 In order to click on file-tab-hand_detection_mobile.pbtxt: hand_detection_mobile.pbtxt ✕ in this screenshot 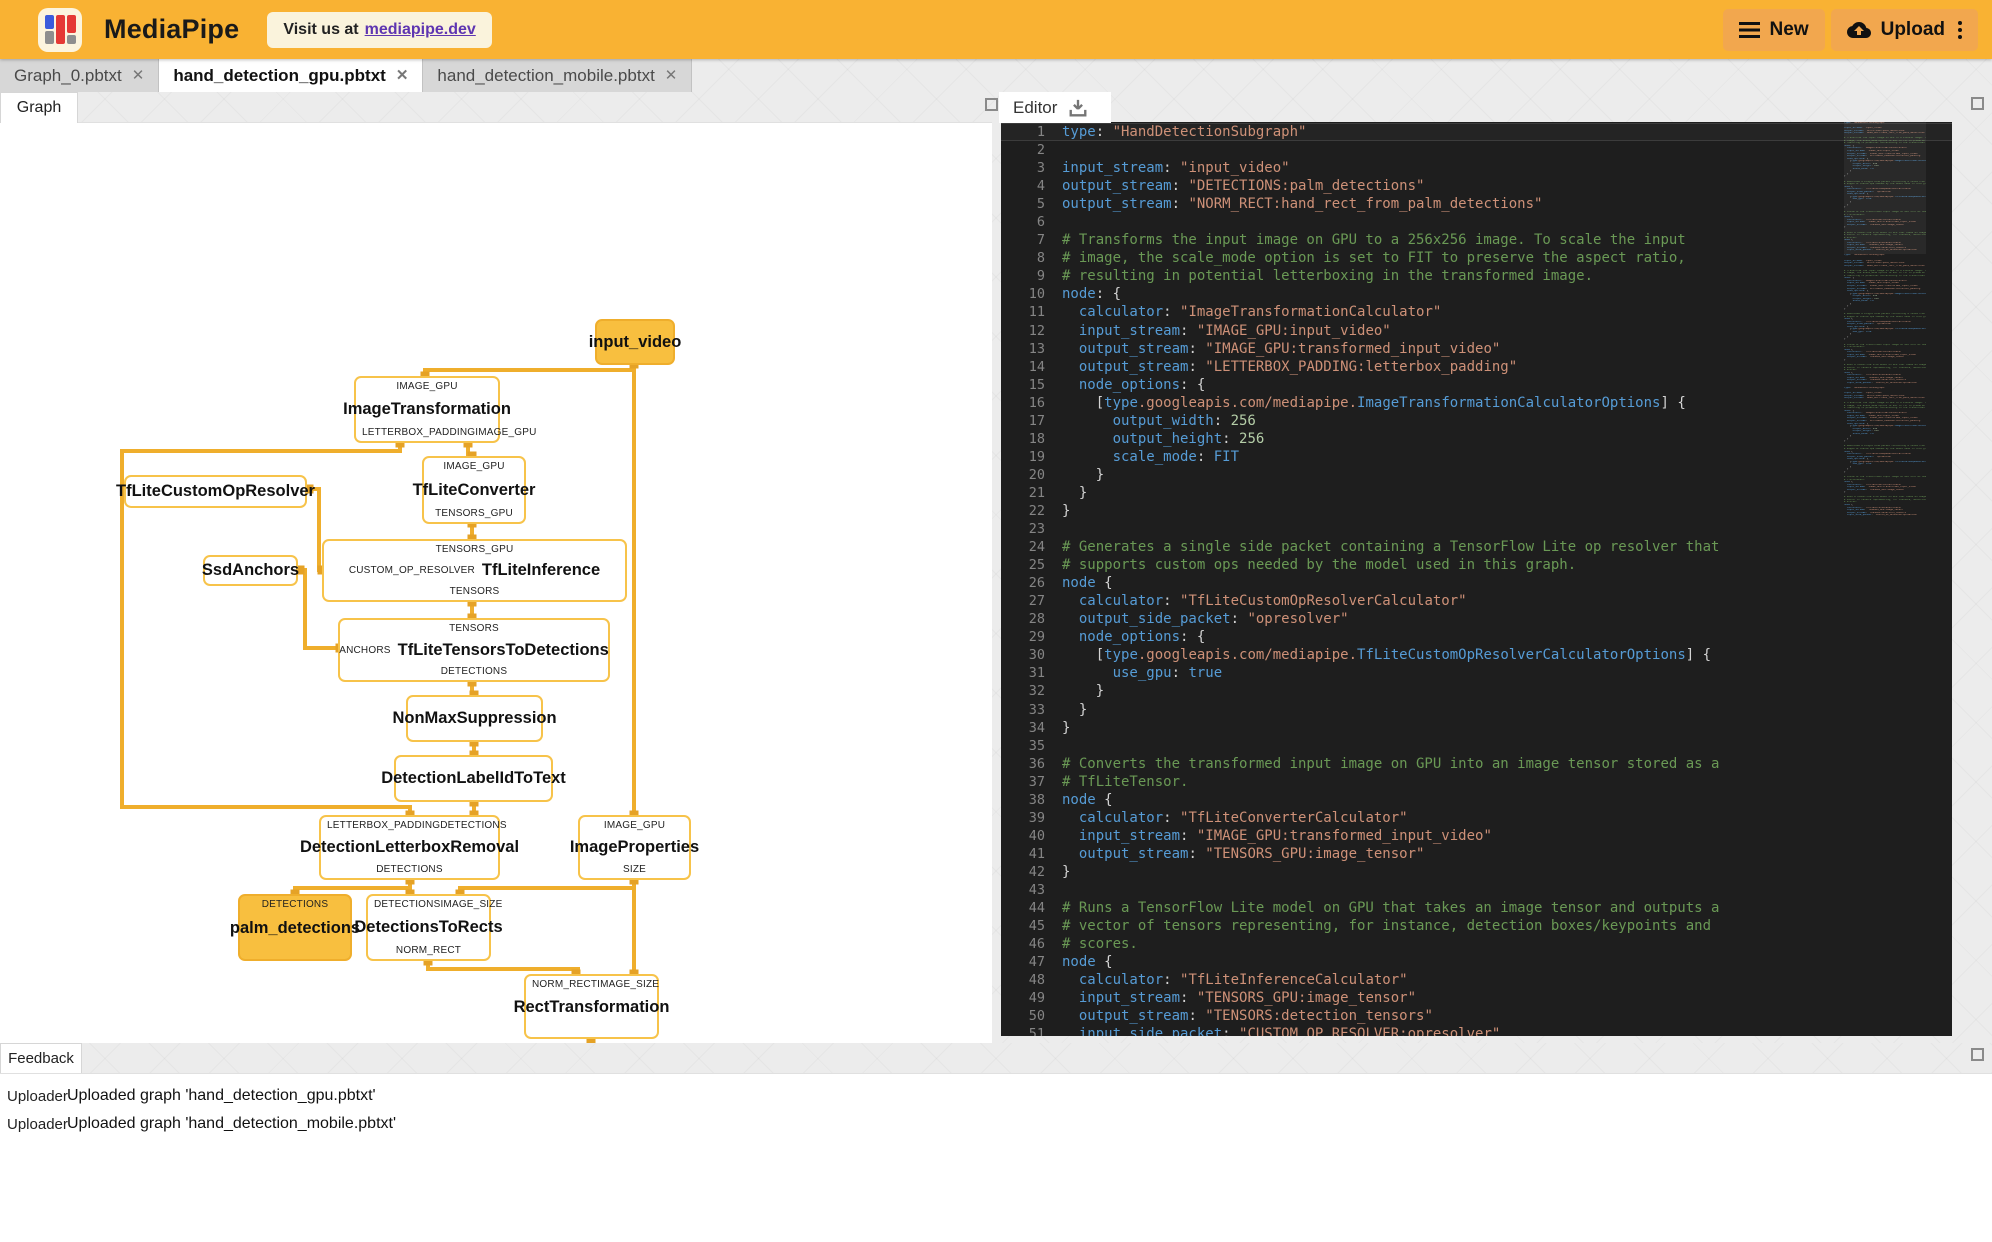, I will do `click(558, 75)`.